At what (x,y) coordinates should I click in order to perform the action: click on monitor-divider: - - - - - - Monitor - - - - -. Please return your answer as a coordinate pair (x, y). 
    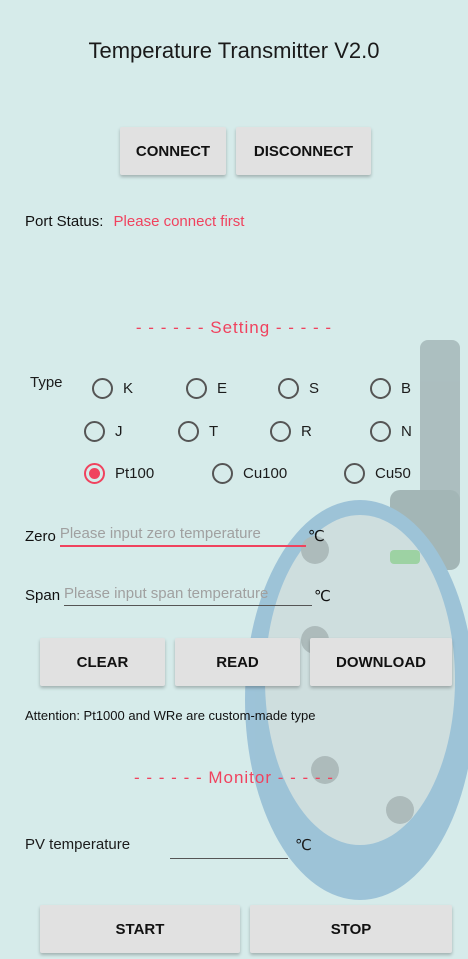
    Looking at the image, I should click on (234, 777).